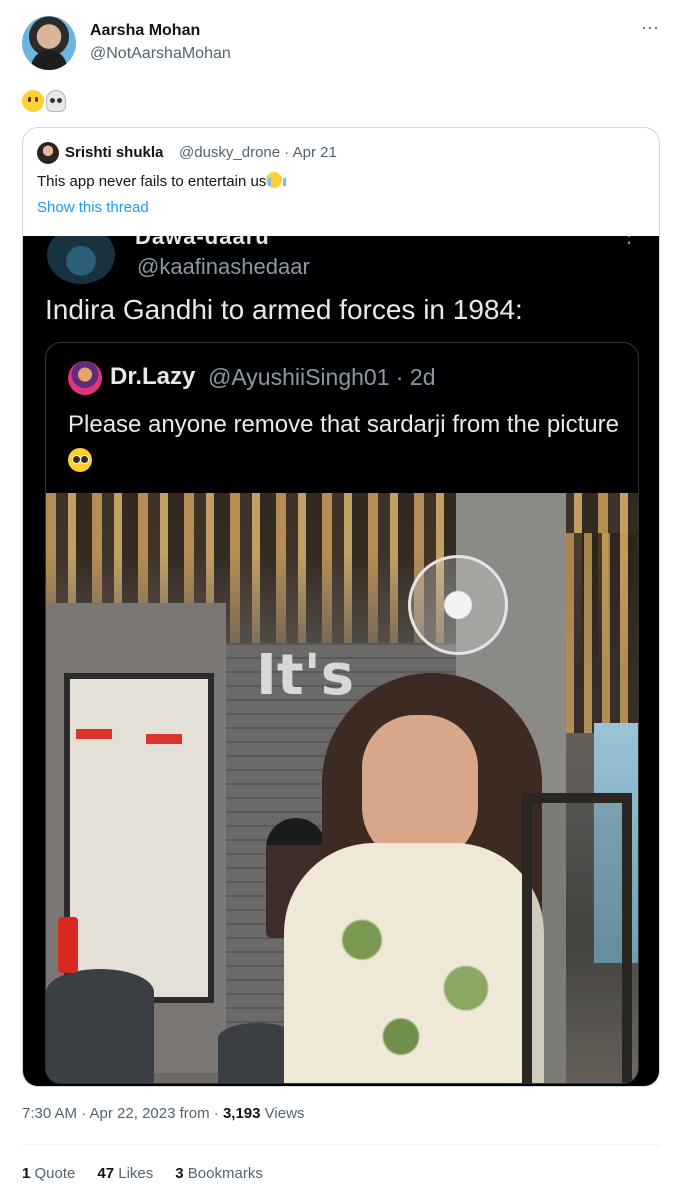 Image resolution: width=674 pixels, height=1200 pixels. I want to click on crying-face-emoji-icon, so click(276, 180).